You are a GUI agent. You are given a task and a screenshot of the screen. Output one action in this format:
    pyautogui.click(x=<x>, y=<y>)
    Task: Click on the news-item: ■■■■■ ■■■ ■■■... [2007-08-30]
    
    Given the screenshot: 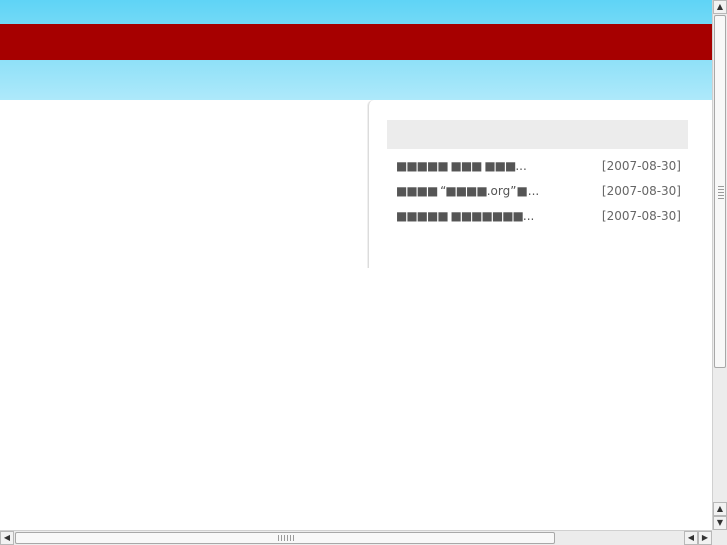 What is the action you would take?
    pyautogui.click(x=542, y=170)
    